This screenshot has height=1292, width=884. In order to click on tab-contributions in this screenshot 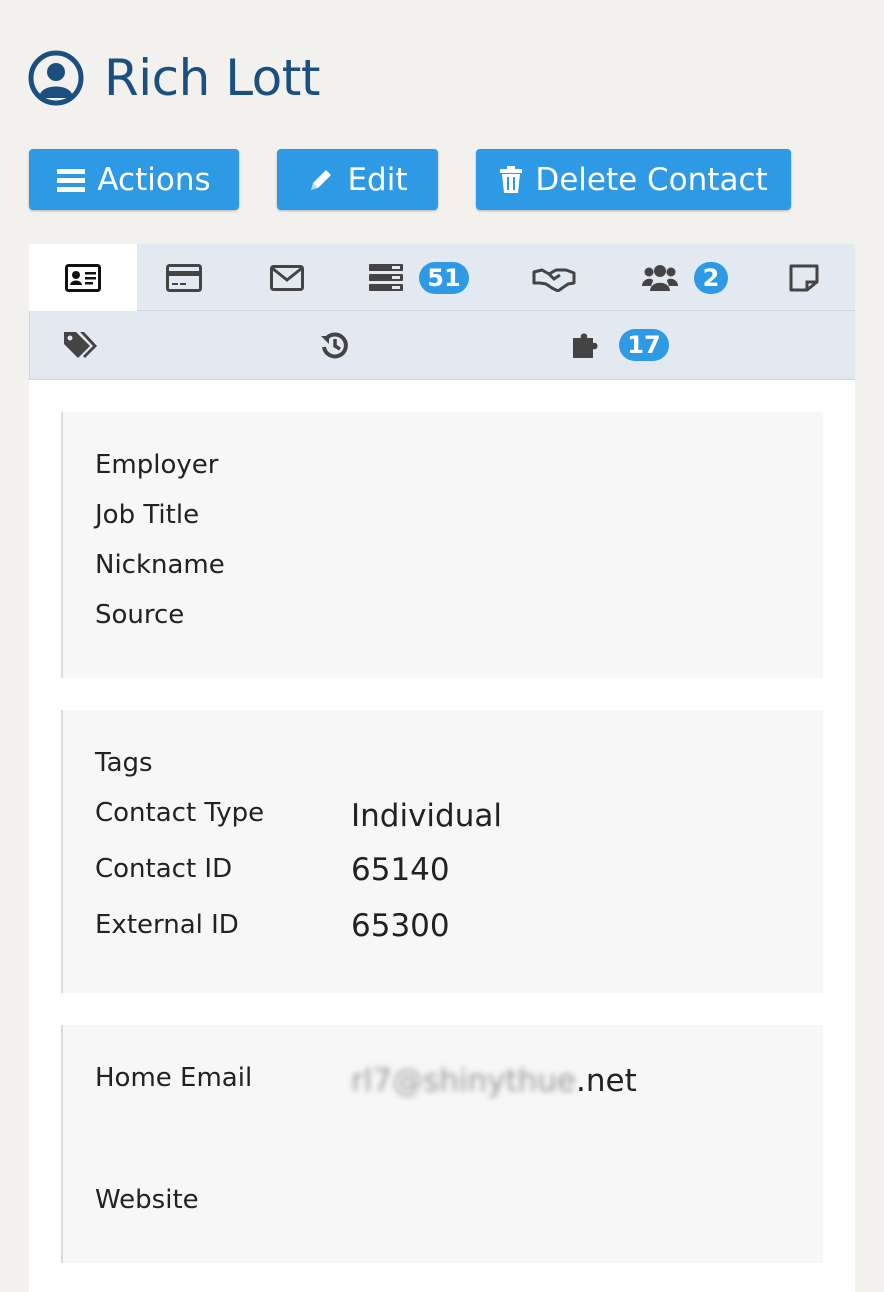, I will do `click(184, 277)`.